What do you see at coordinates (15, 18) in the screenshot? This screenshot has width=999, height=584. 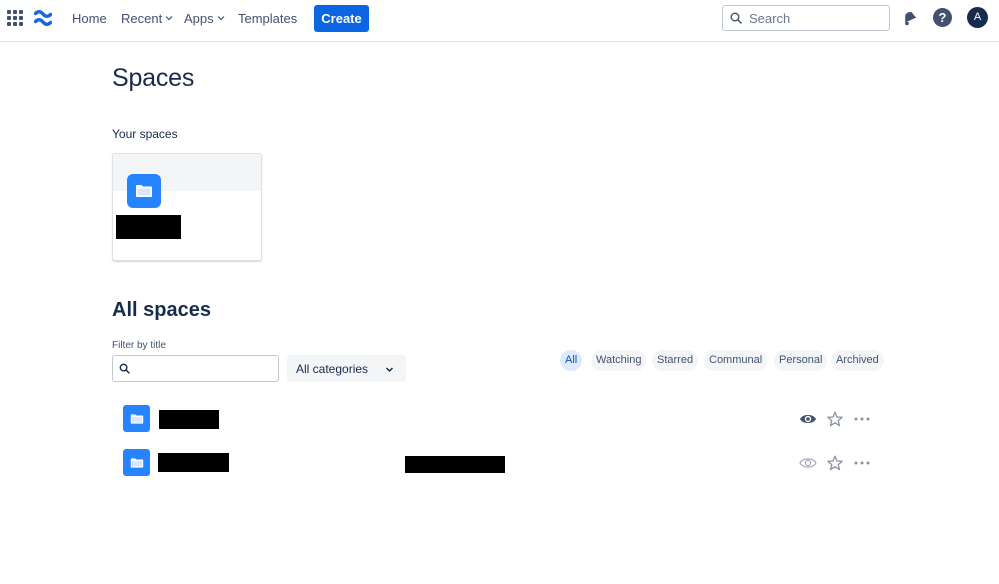 I see `app-switcher-grid-icon` at bounding box center [15, 18].